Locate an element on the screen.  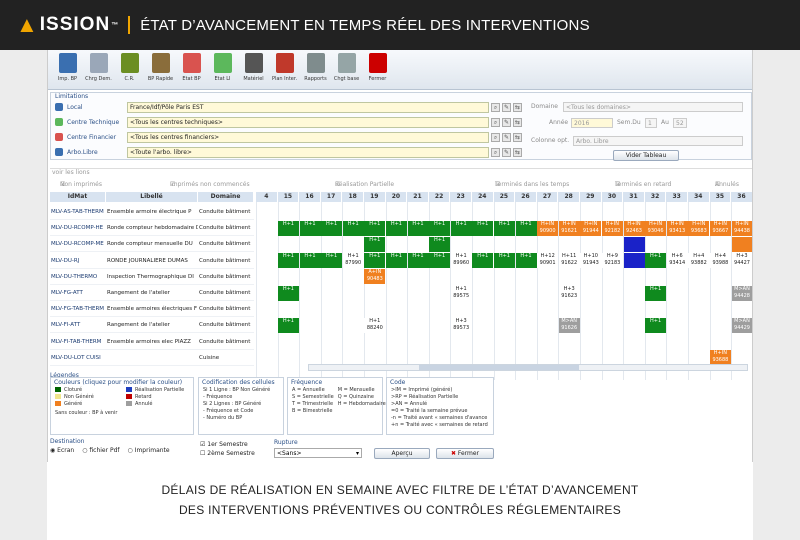
week-header: 15 is located at coordinates (288, 197).